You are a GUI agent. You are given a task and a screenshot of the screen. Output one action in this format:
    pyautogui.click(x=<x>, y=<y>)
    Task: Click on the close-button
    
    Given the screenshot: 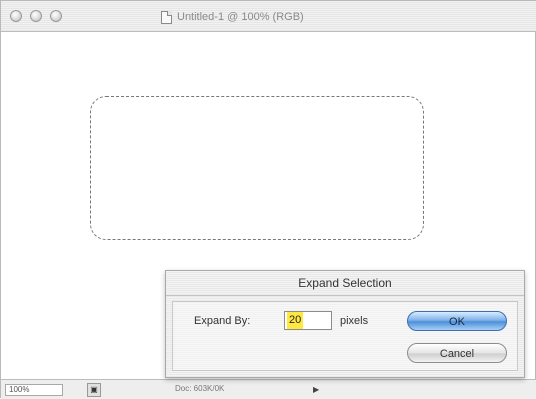 What is the action you would take?
    pyautogui.click(x=16, y=16)
    